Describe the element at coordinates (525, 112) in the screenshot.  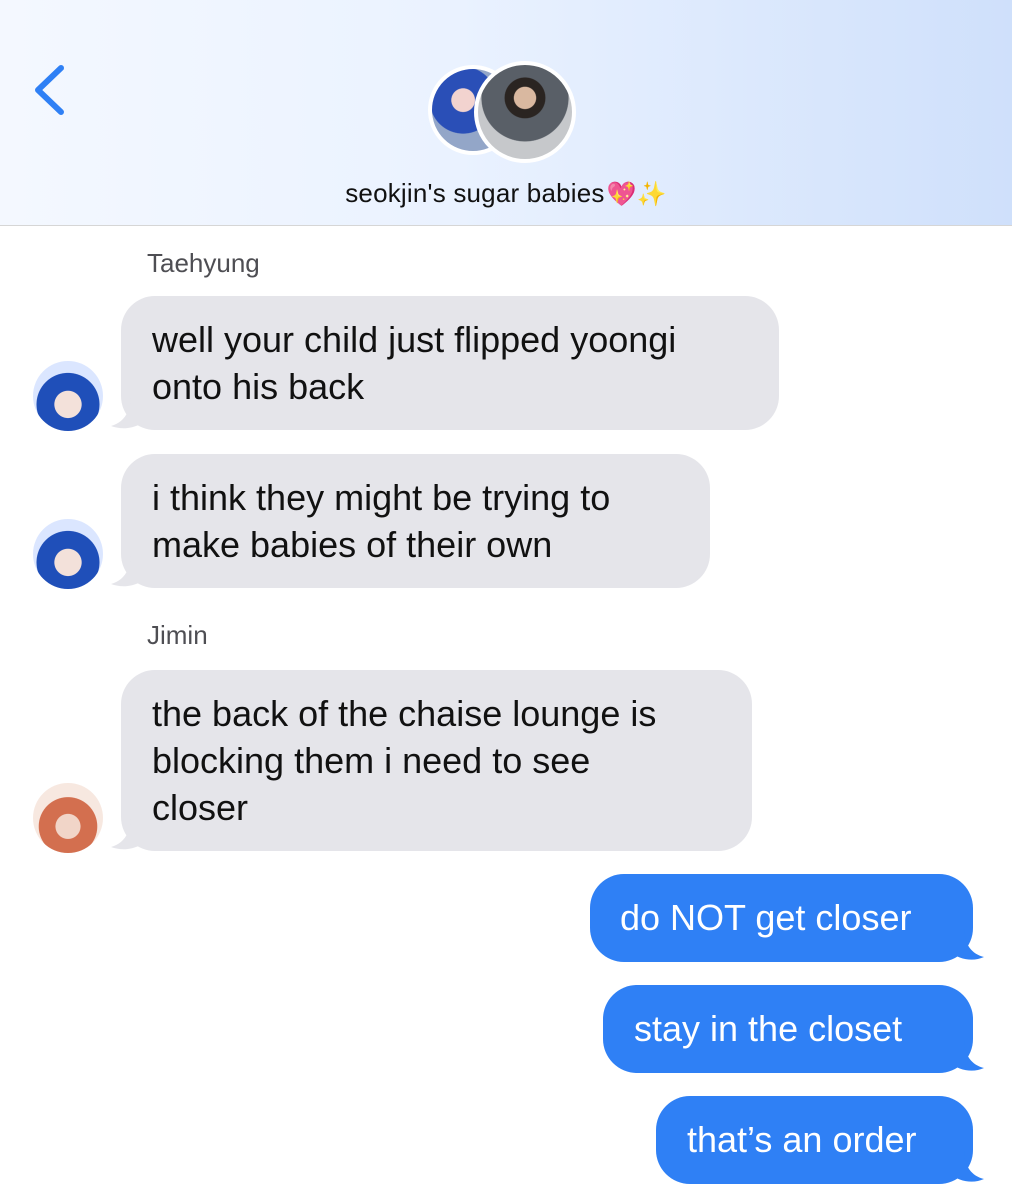
I see `member-avatar-photo` at that location.